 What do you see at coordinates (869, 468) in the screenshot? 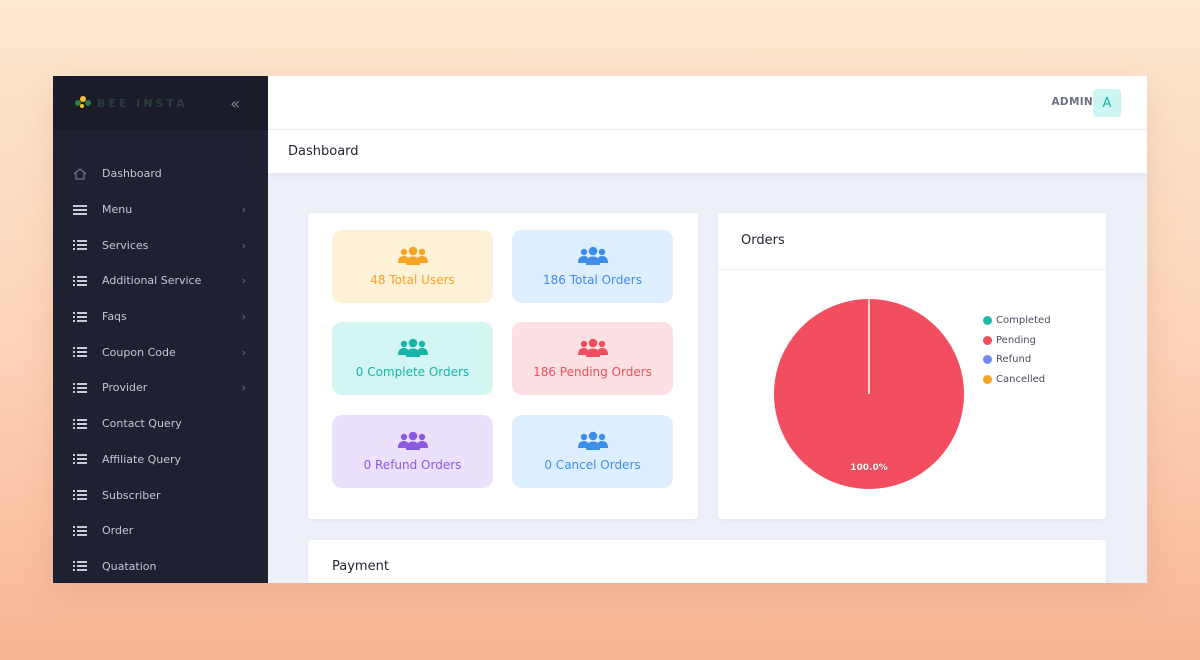
I see `pie-data-label: 100.0%` at bounding box center [869, 468].